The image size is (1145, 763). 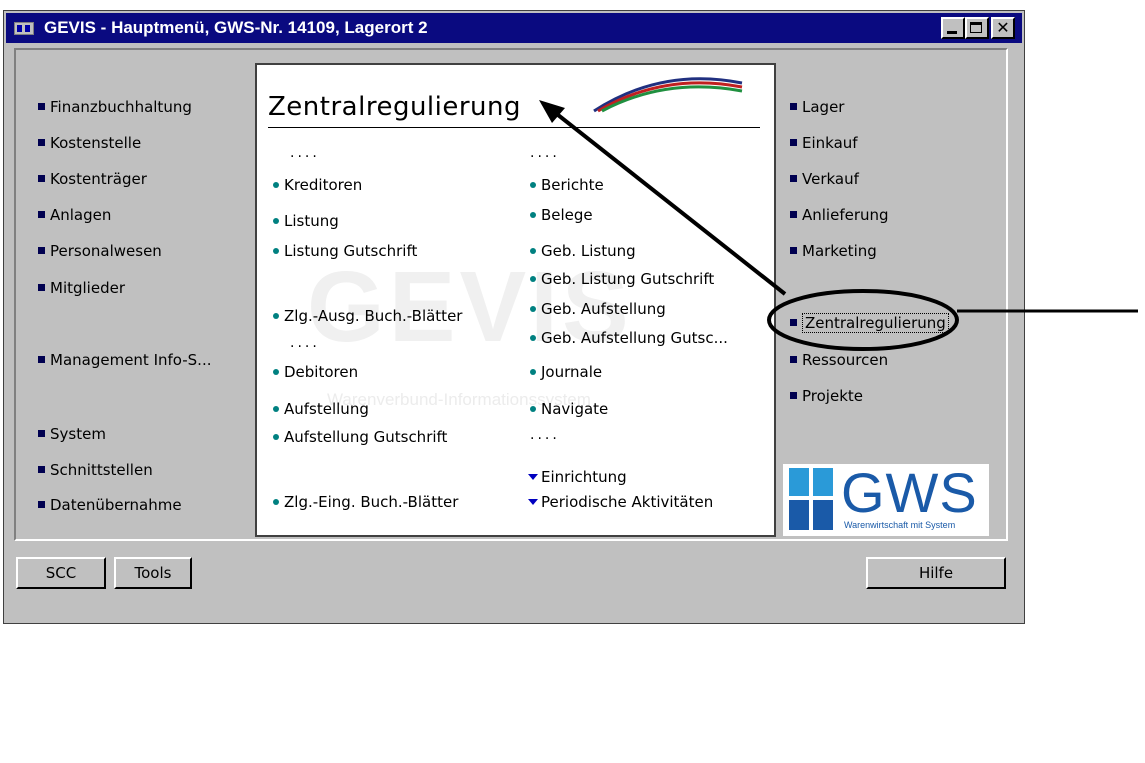 What do you see at coordinates (669, 202) in the screenshot?
I see `callout-arrow` at bounding box center [669, 202].